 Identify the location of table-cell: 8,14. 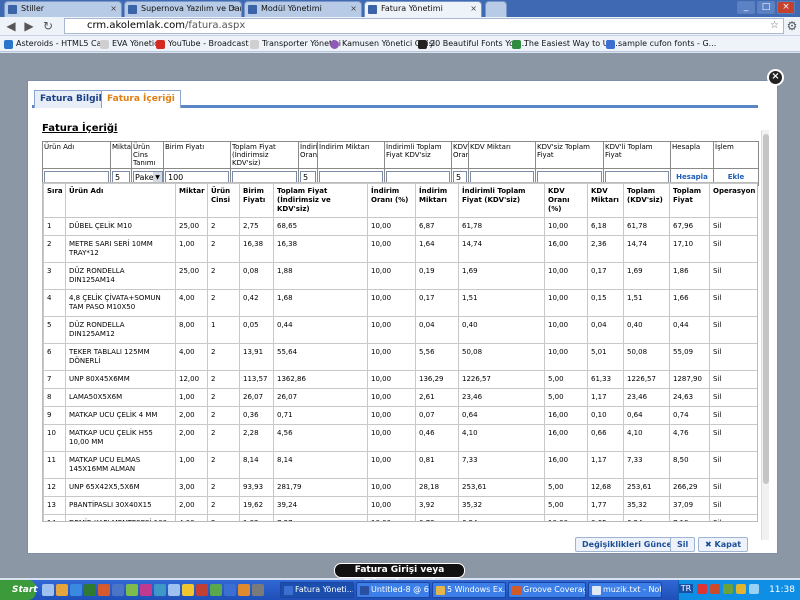
(256, 465).